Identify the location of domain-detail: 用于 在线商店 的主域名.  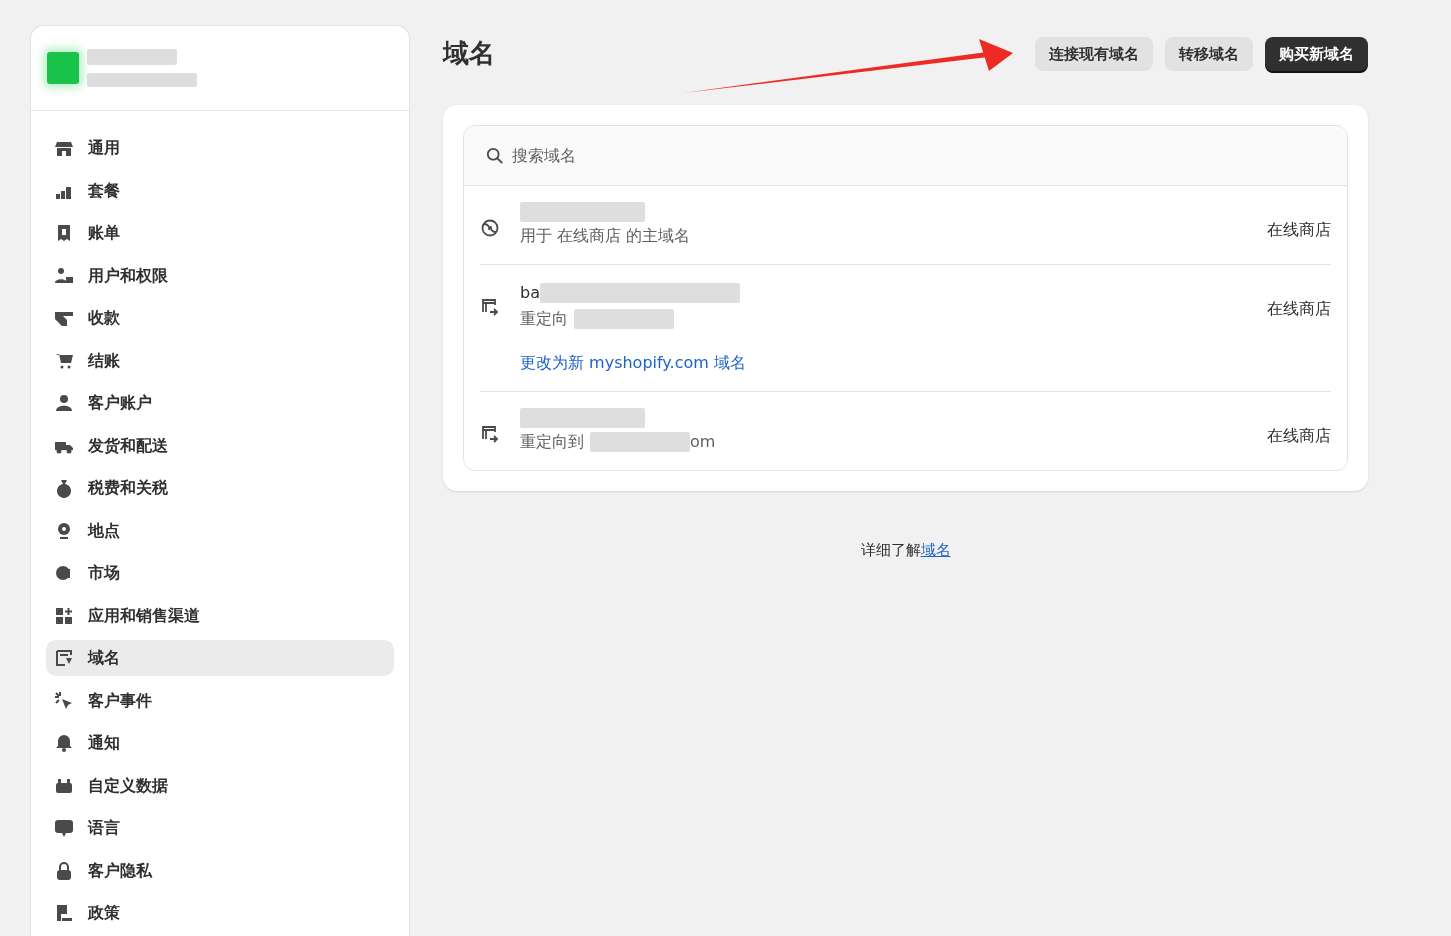
(605, 236).